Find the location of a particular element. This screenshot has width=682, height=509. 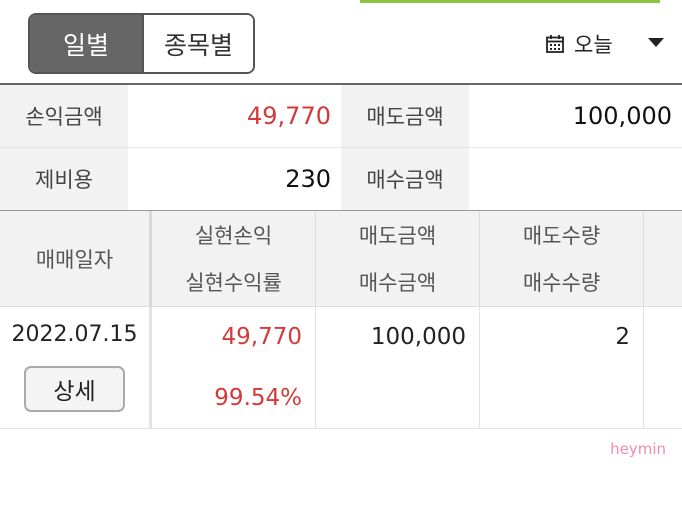

row-date-cell: 2022.07.15 상세 is located at coordinates (76, 367).